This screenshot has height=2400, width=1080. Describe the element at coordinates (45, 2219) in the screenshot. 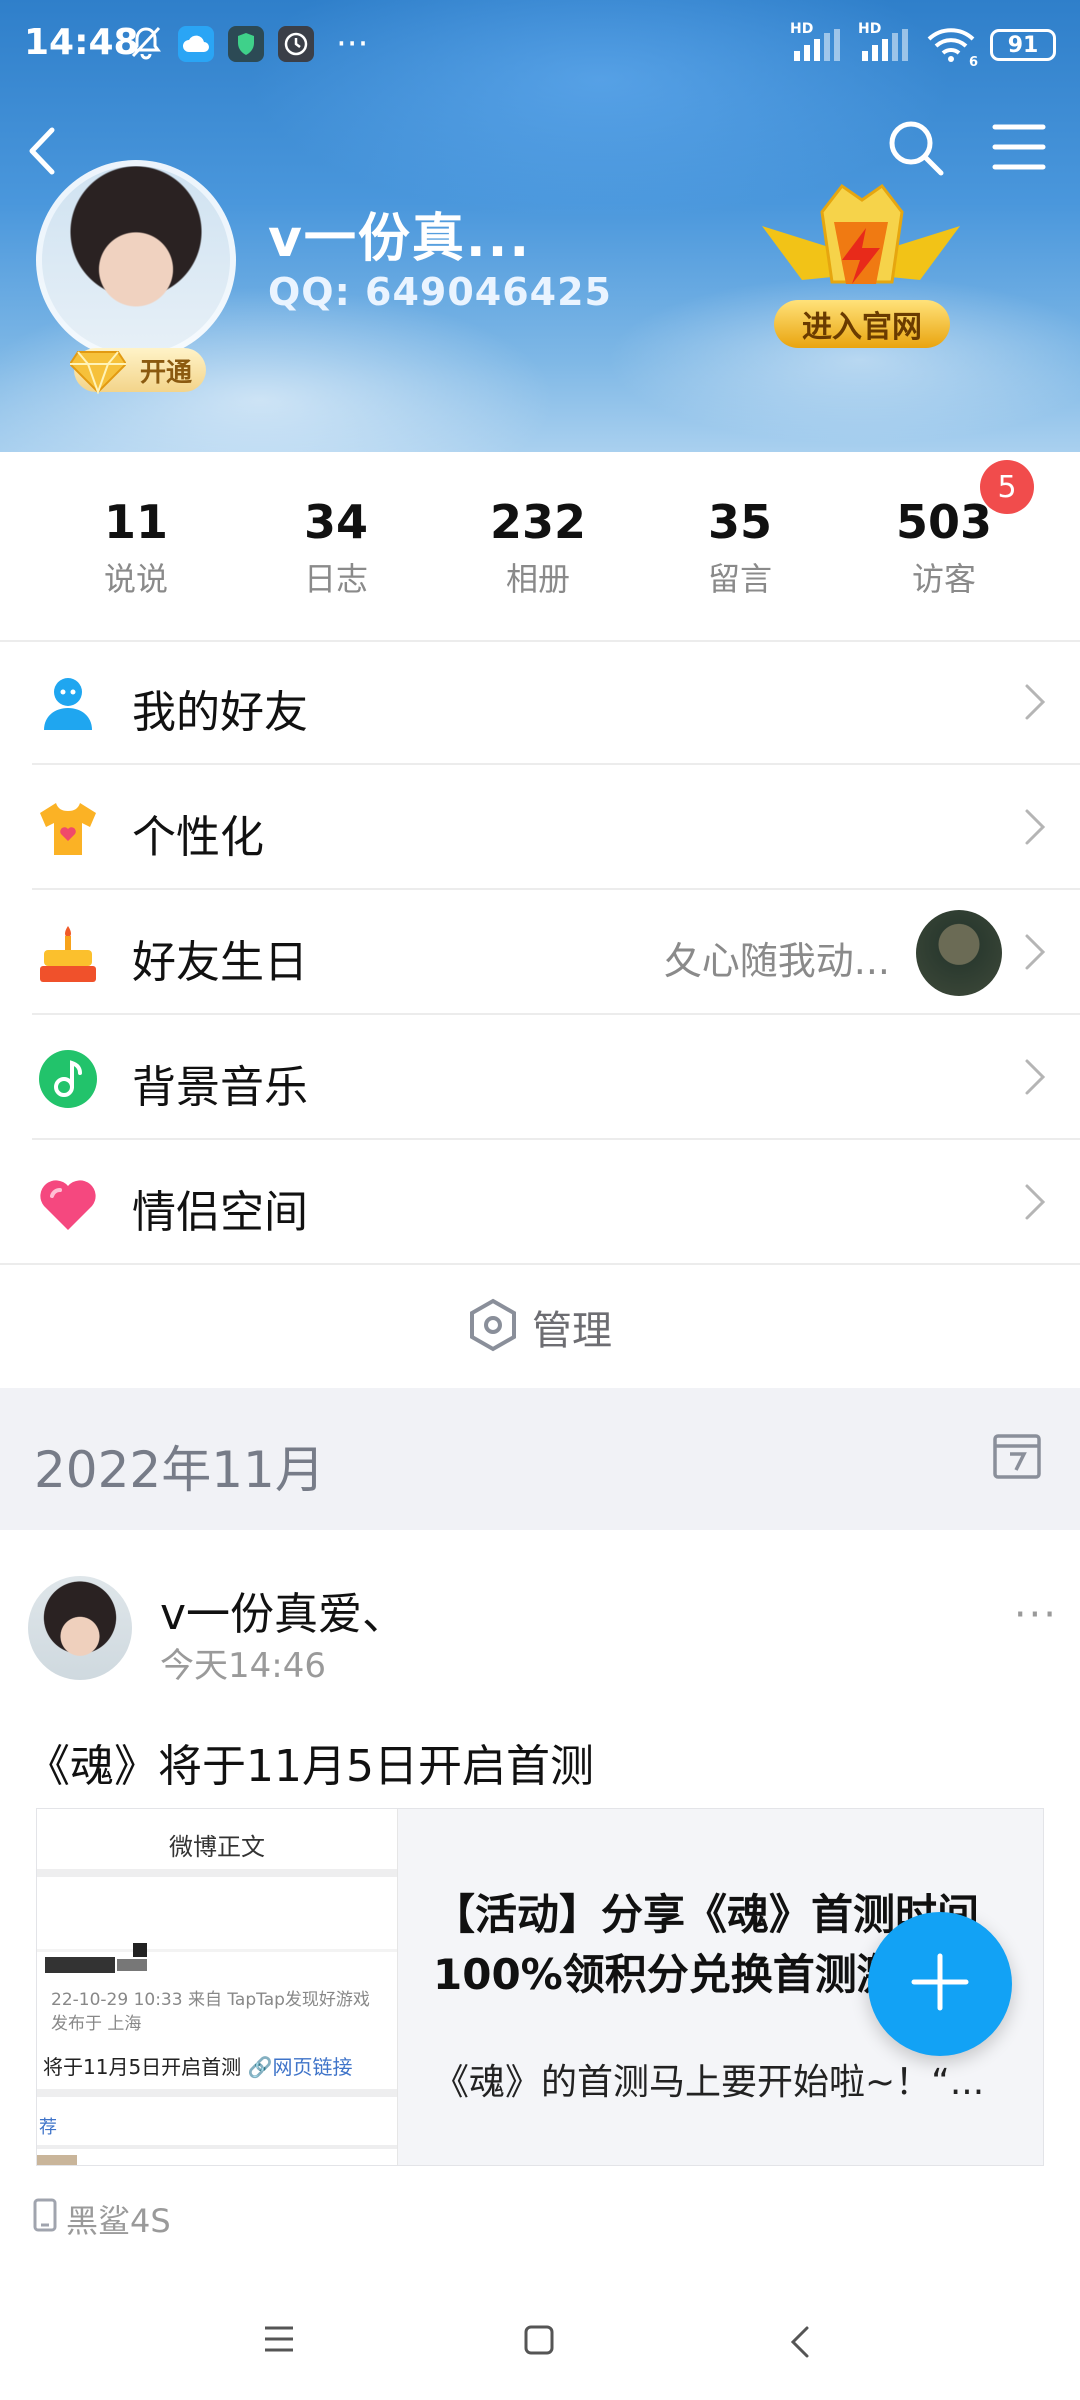

I see `phone-icon` at that location.